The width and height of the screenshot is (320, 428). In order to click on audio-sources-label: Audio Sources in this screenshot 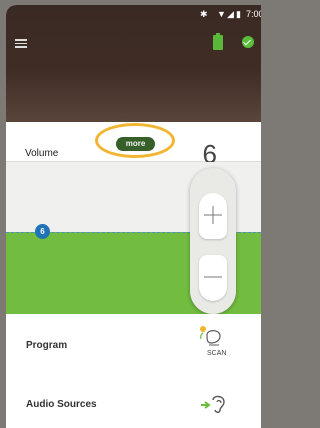, I will do `click(61, 404)`.